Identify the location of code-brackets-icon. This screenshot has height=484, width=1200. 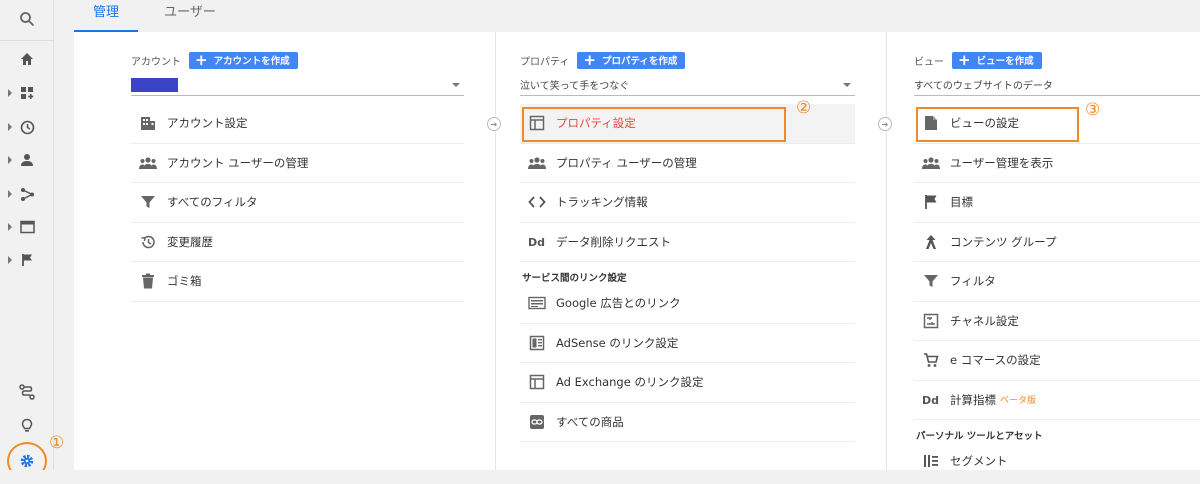
(537, 202).